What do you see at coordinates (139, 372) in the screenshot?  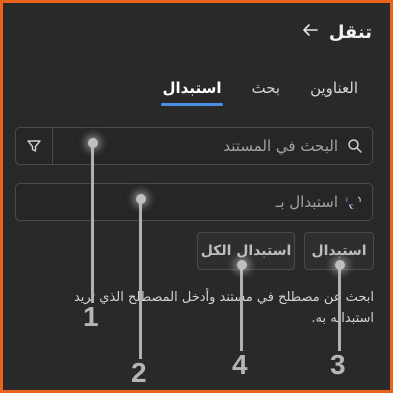 I see `callout-number-2: 2` at bounding box center [139, 372].